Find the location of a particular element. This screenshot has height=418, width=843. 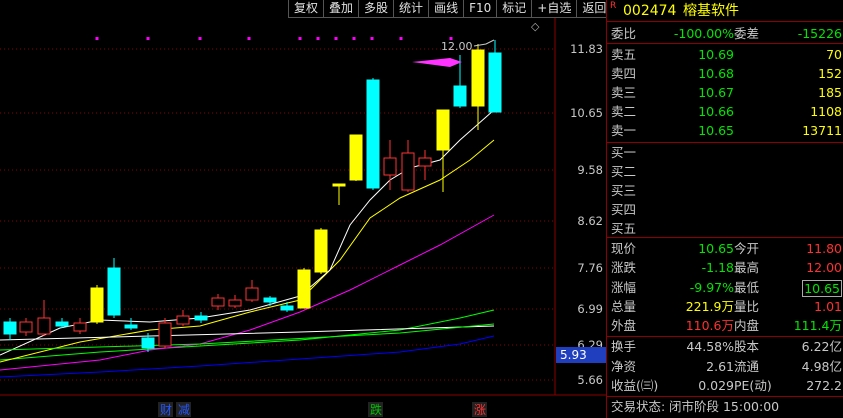

stat-row: 外盘 110.6万 内盘 111.4万 is located at coordinates (725, 325).